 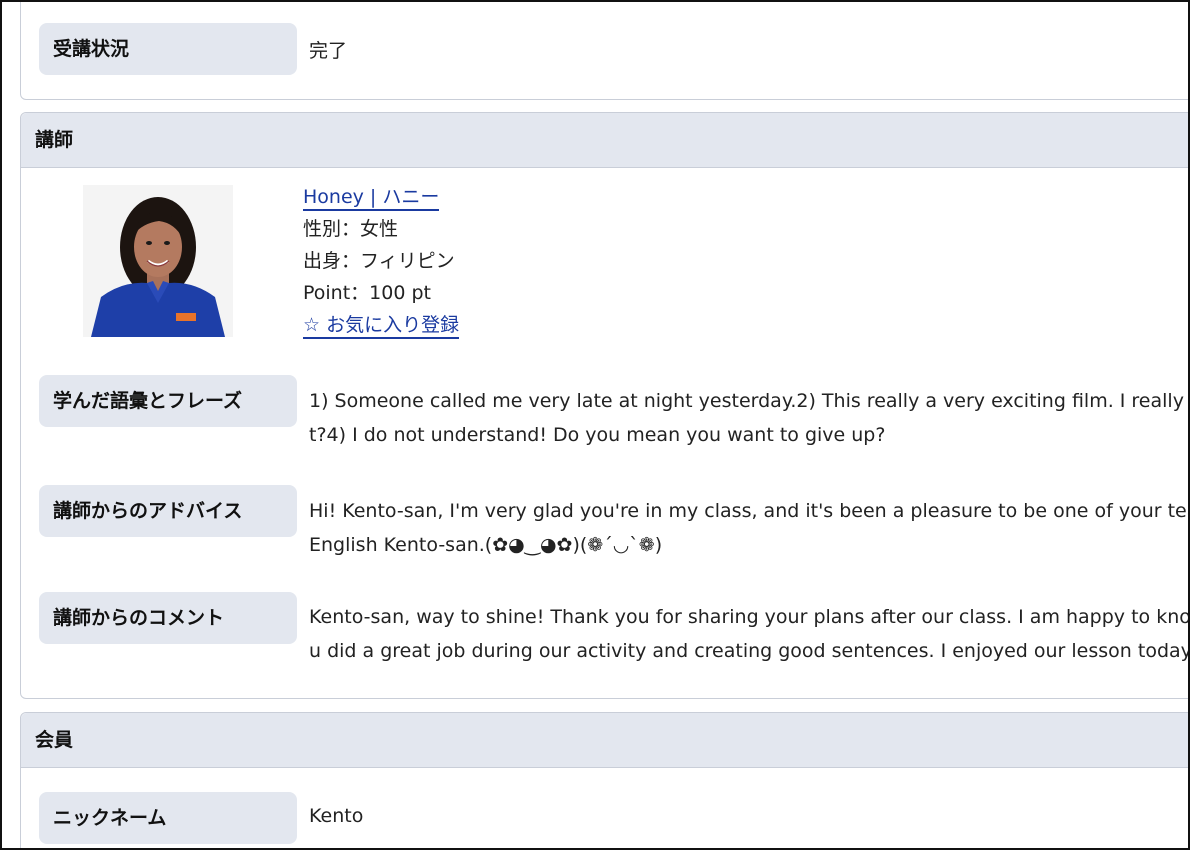 I want to click on favorite-link: ☆ お気に入り登録, so click(x=381, y=326).